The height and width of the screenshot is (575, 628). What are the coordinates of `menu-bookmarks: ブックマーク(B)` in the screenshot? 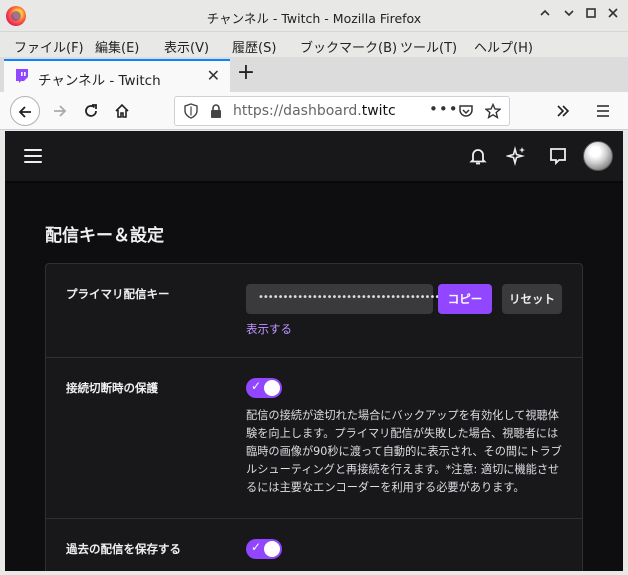 It's located at (348, 46).